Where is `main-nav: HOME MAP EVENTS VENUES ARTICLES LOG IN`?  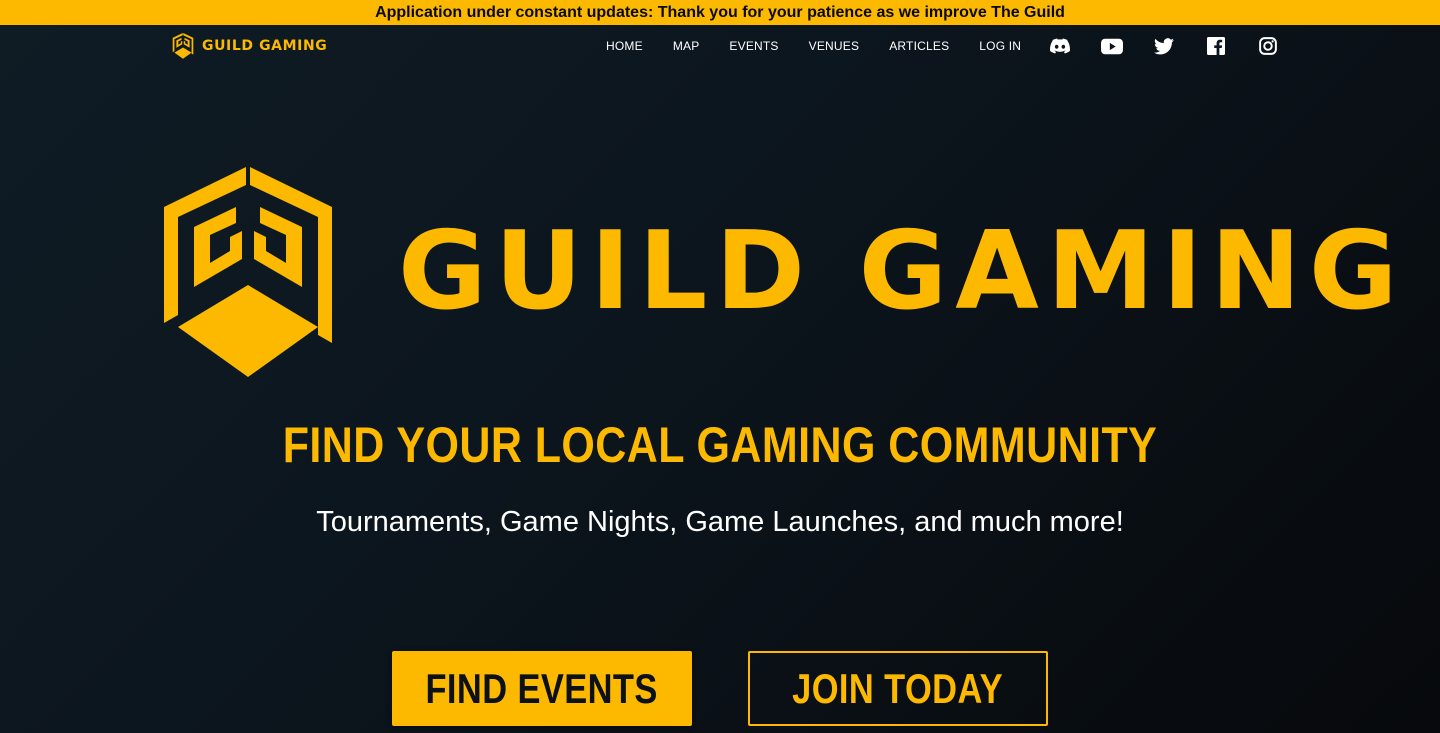
main-nav: HOME MAP EVENTS VENUES ARTICLES LOG IN is located at coordinates (942, 46).